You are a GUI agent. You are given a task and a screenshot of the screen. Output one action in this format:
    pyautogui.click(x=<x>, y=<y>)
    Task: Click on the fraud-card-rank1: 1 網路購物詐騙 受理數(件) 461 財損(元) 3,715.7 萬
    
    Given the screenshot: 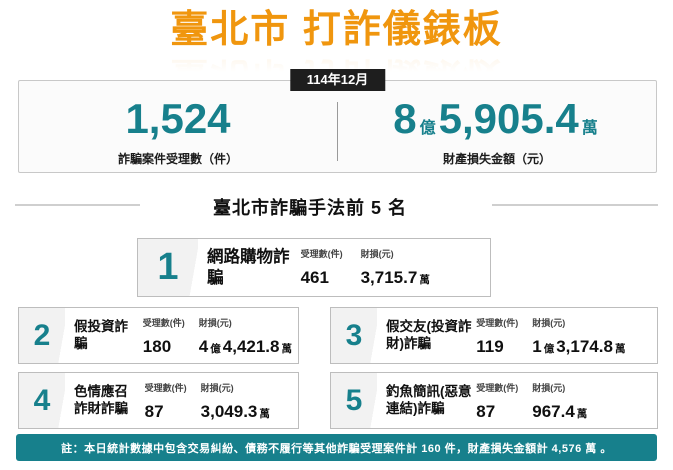 What is the action you would take?
    pyautogui.click(x=314, y=267)
    